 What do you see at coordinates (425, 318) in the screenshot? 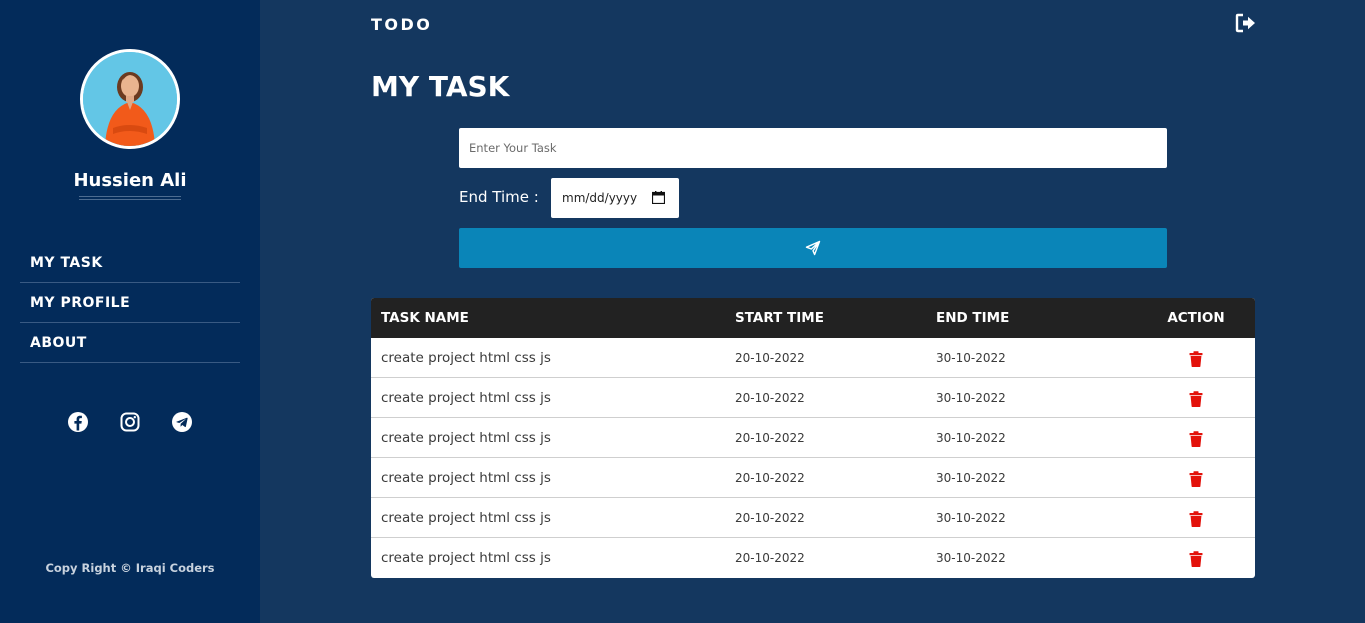
I see `column-header-task-name: TASK NAME` at bounding box center [425, 318].